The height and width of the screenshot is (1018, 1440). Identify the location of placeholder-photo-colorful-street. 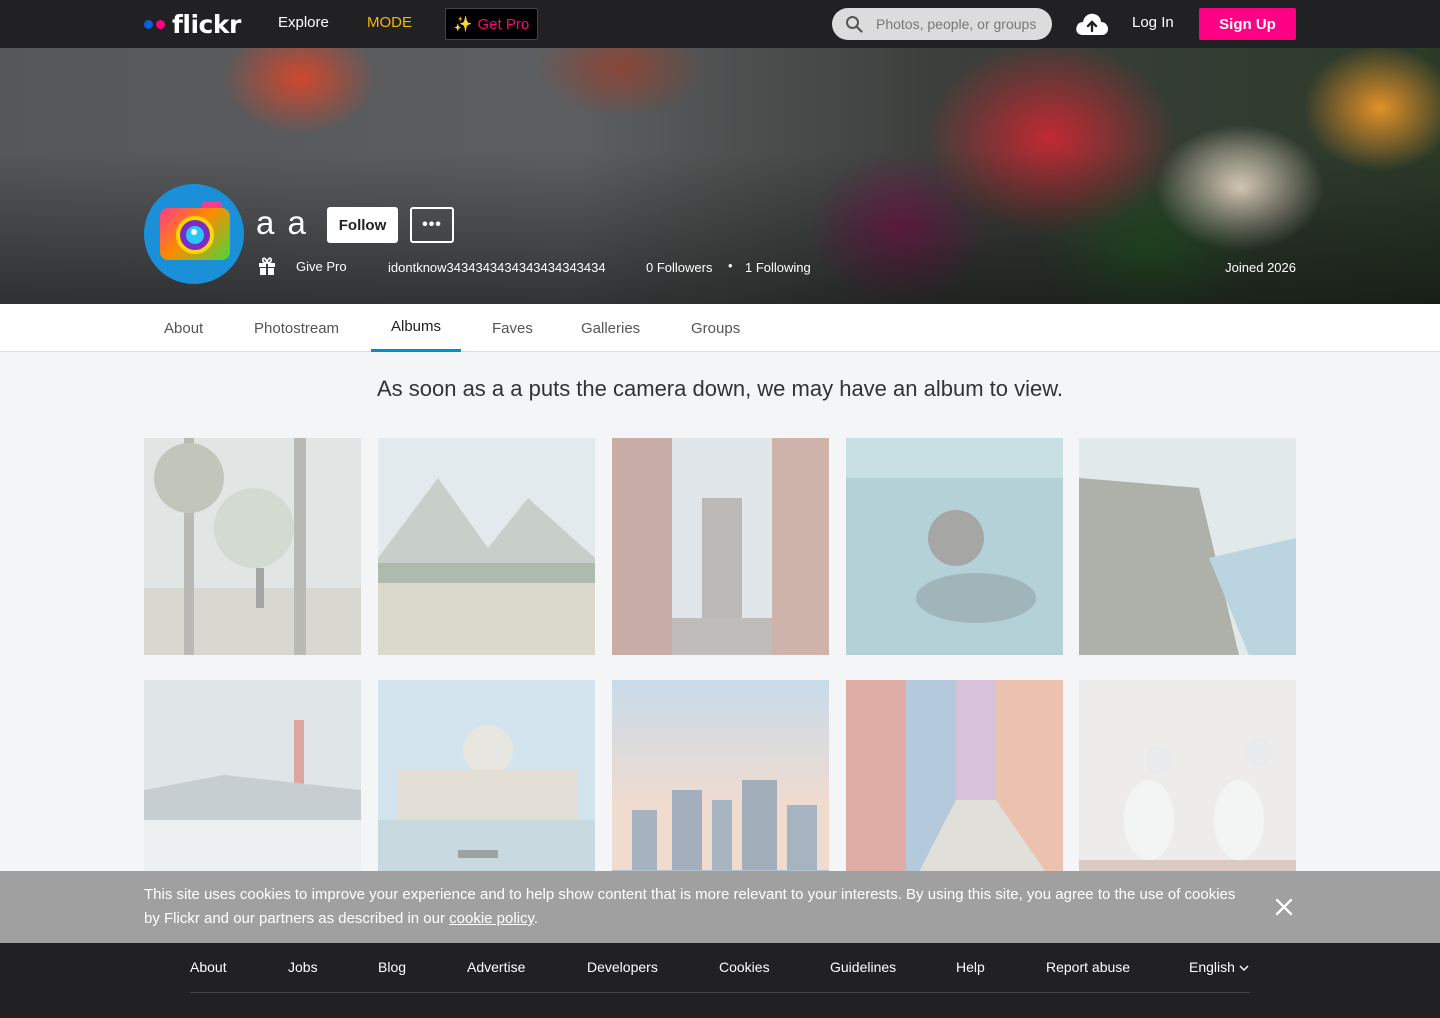
(954, 788).